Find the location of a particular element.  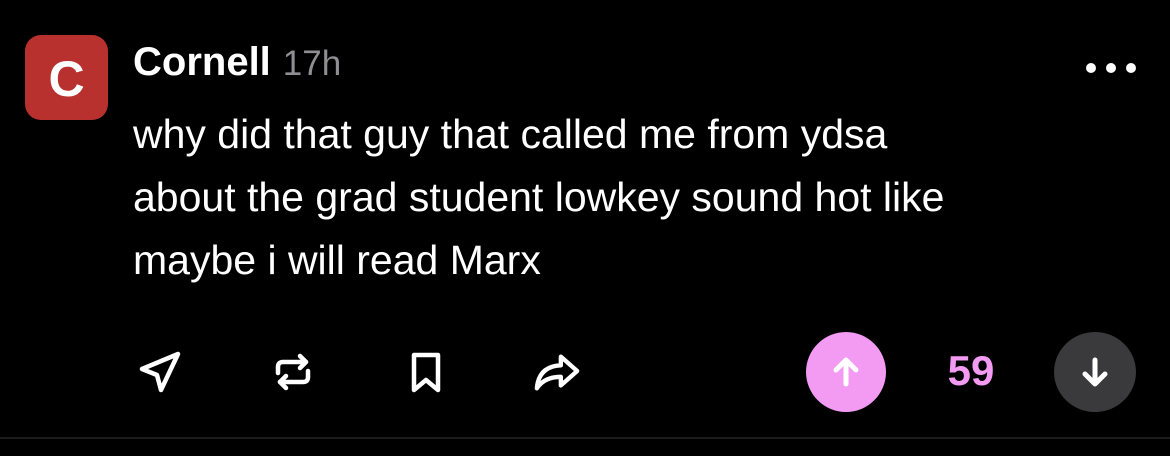

avatar: C is located at coordinates (66, 77).